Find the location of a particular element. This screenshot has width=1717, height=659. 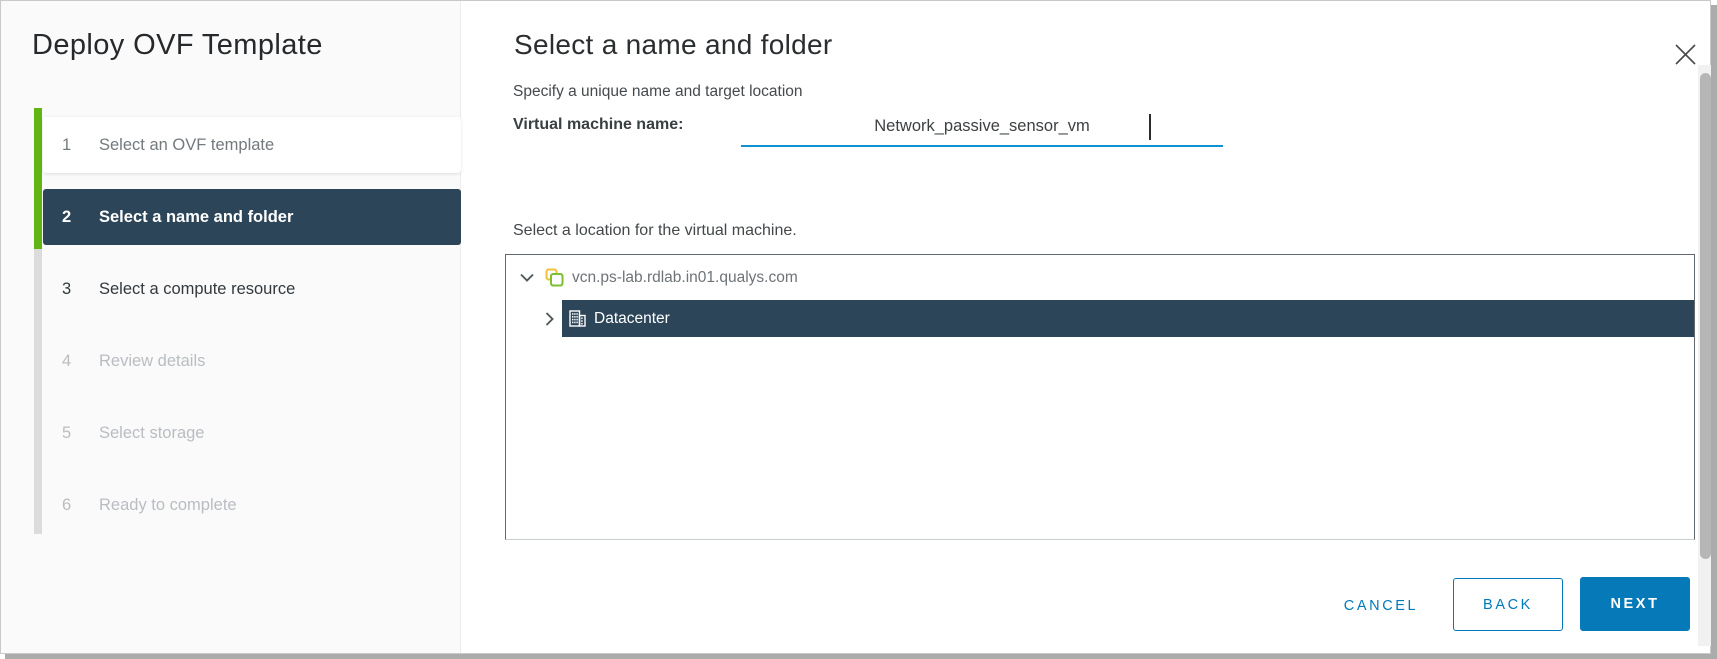

step-label: Ready to complete is located at coordinates (168, 504).